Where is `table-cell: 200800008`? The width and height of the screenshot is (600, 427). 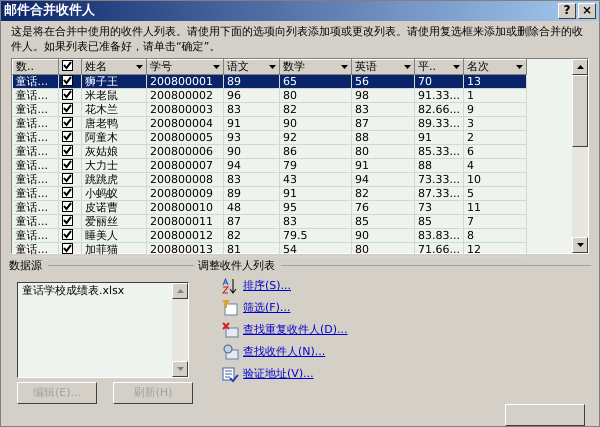 table-cell: 200800008 is located at coordinates (181, 178).